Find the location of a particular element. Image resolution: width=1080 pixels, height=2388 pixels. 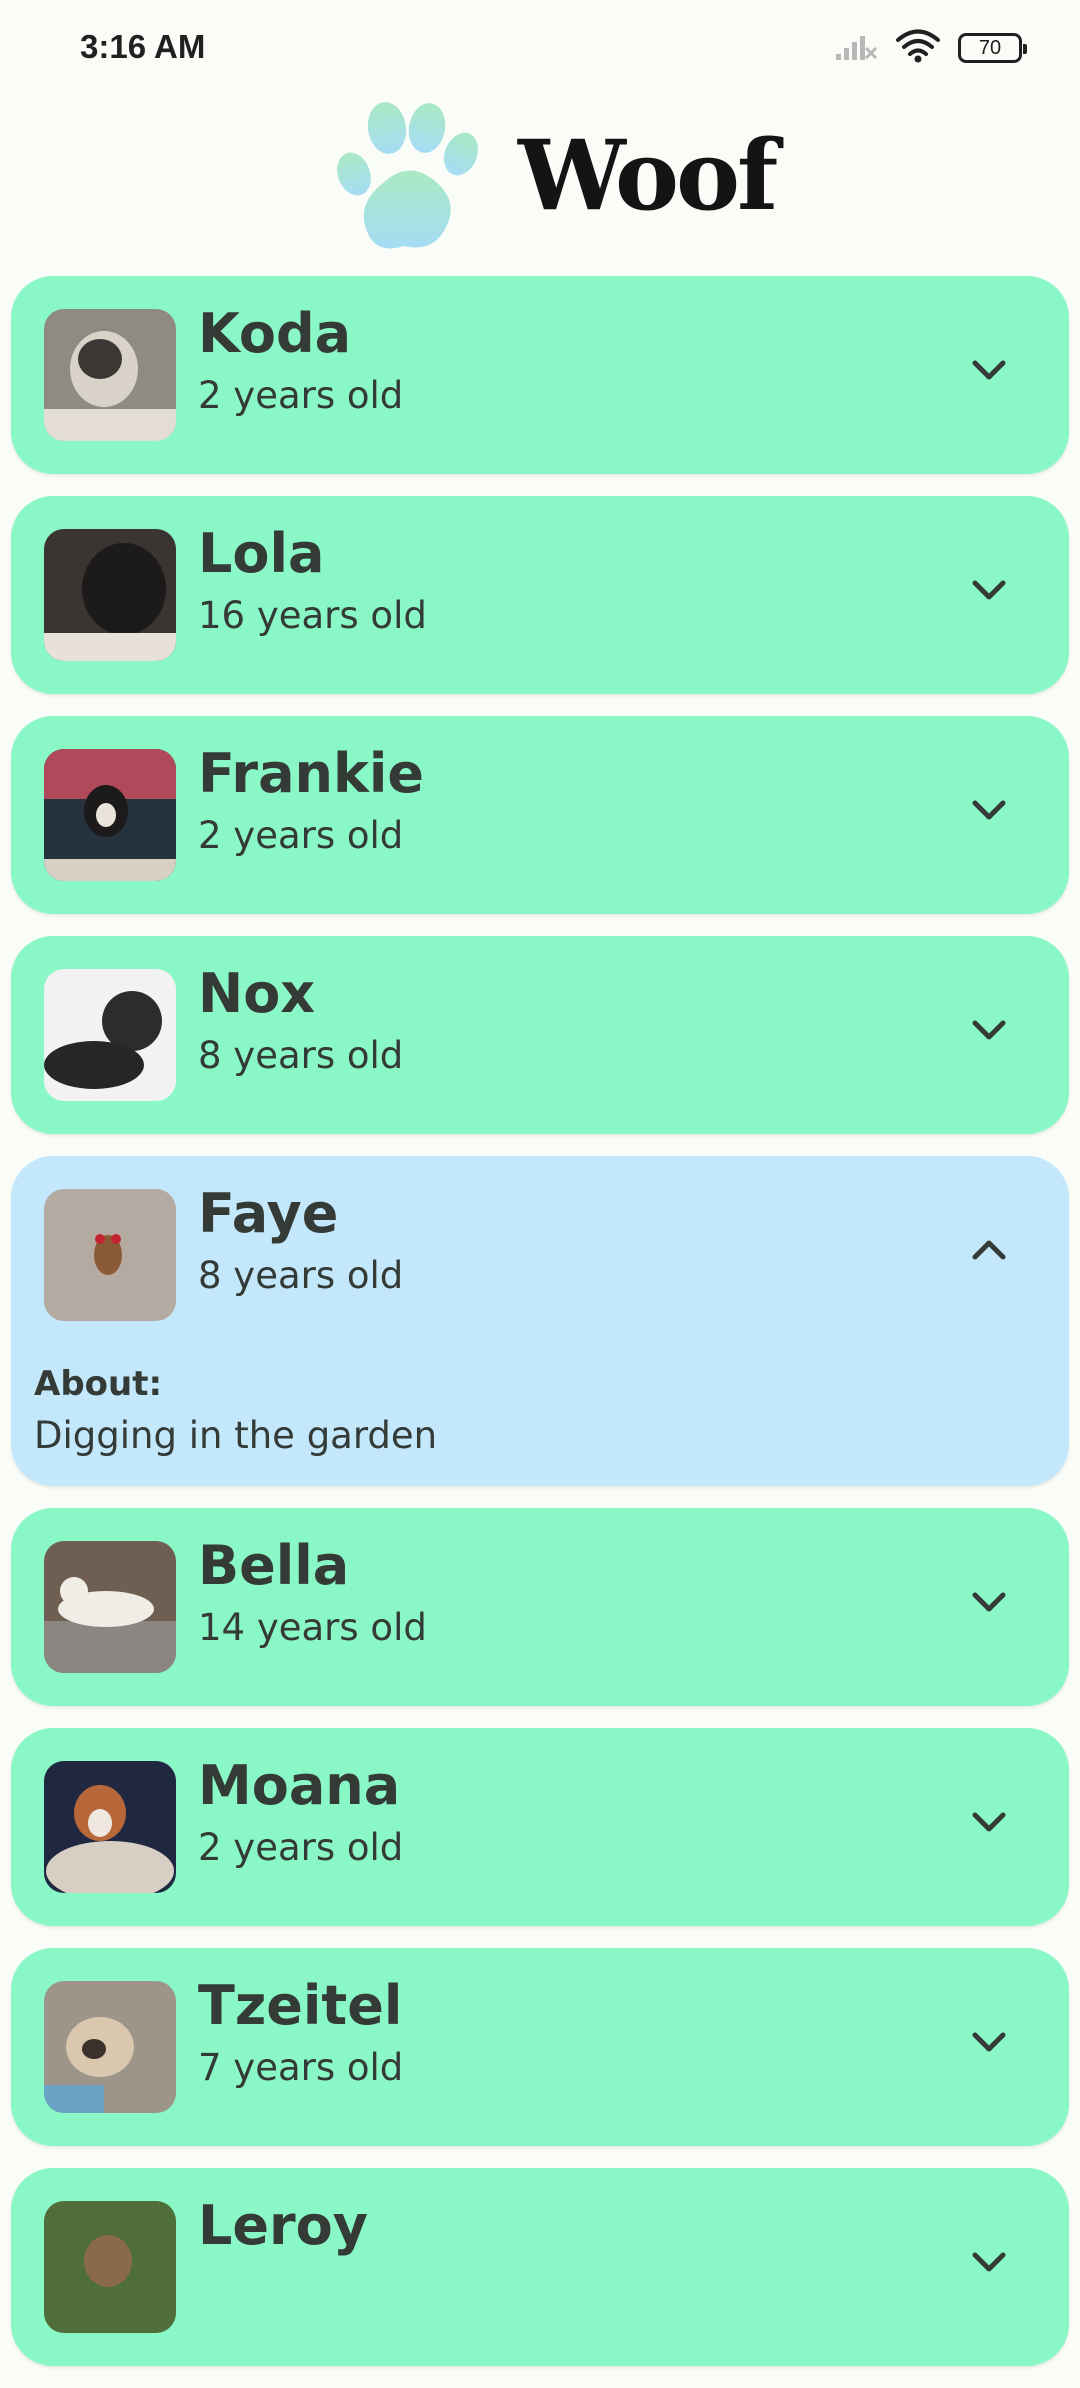

chevron-up-icon is located at coordinates (989, 1250).